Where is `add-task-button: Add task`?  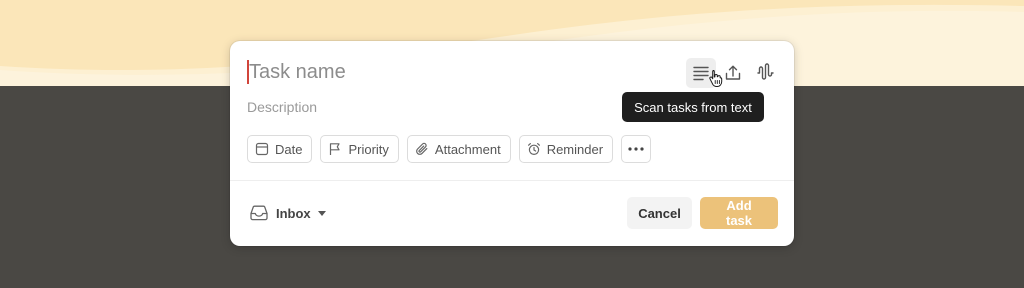
add-task-button: Add task is located at coordinates (739, 213).